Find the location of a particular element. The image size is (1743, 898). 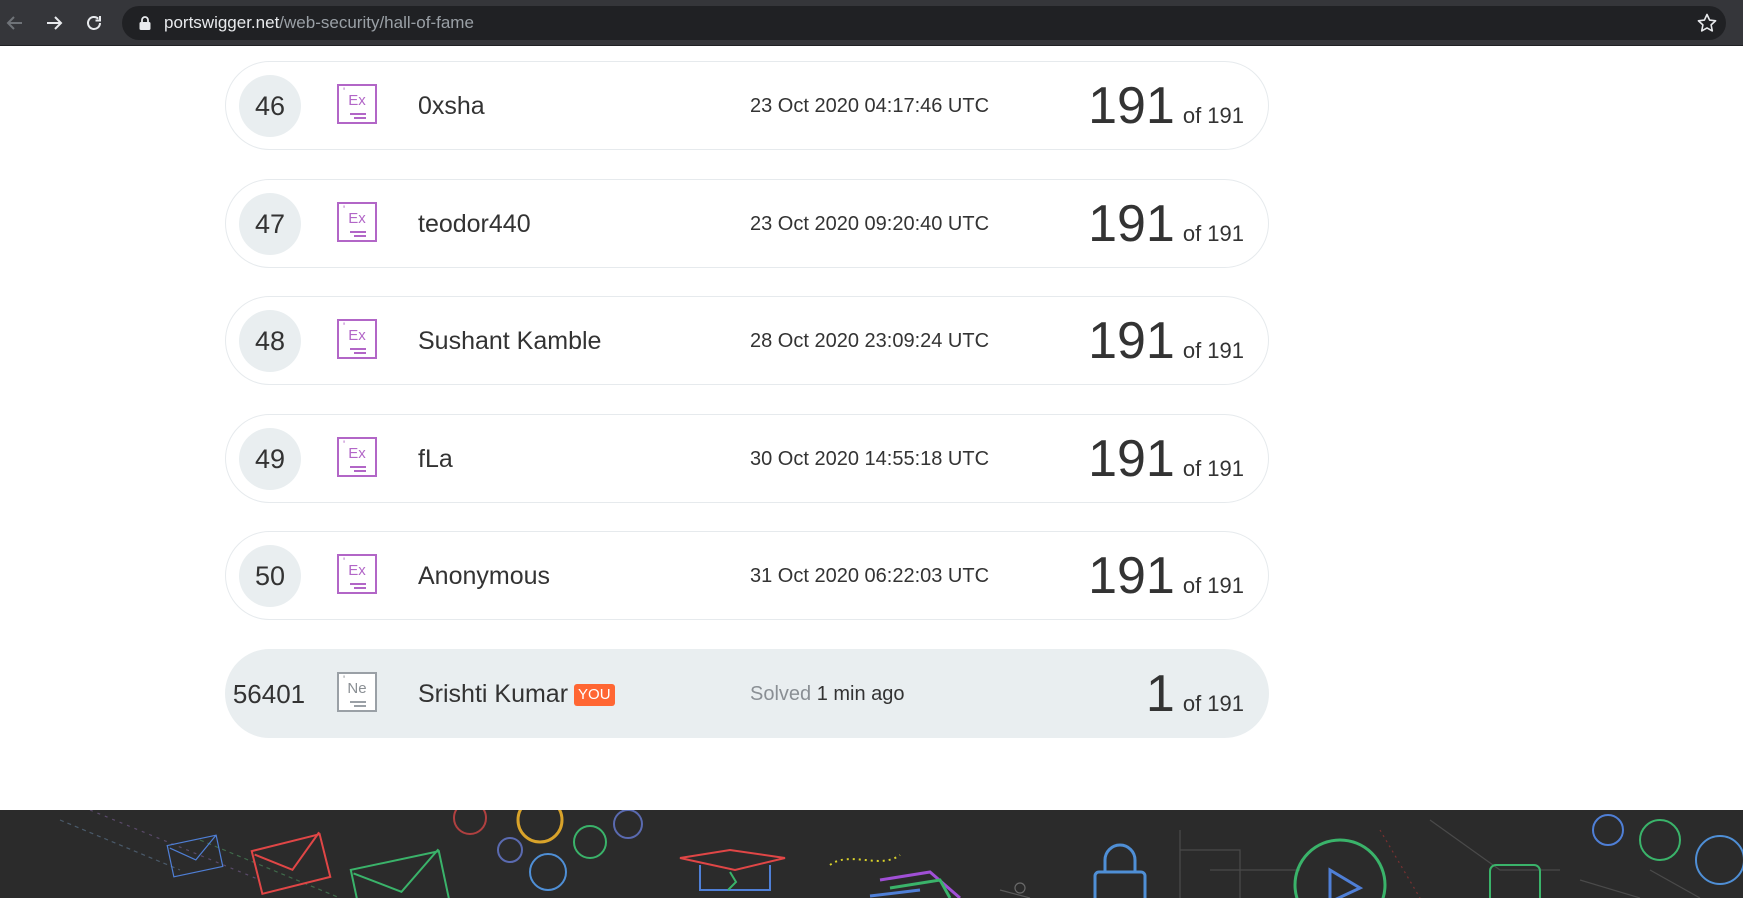

rank-number: 56401 is located at coordinates (269, 693).